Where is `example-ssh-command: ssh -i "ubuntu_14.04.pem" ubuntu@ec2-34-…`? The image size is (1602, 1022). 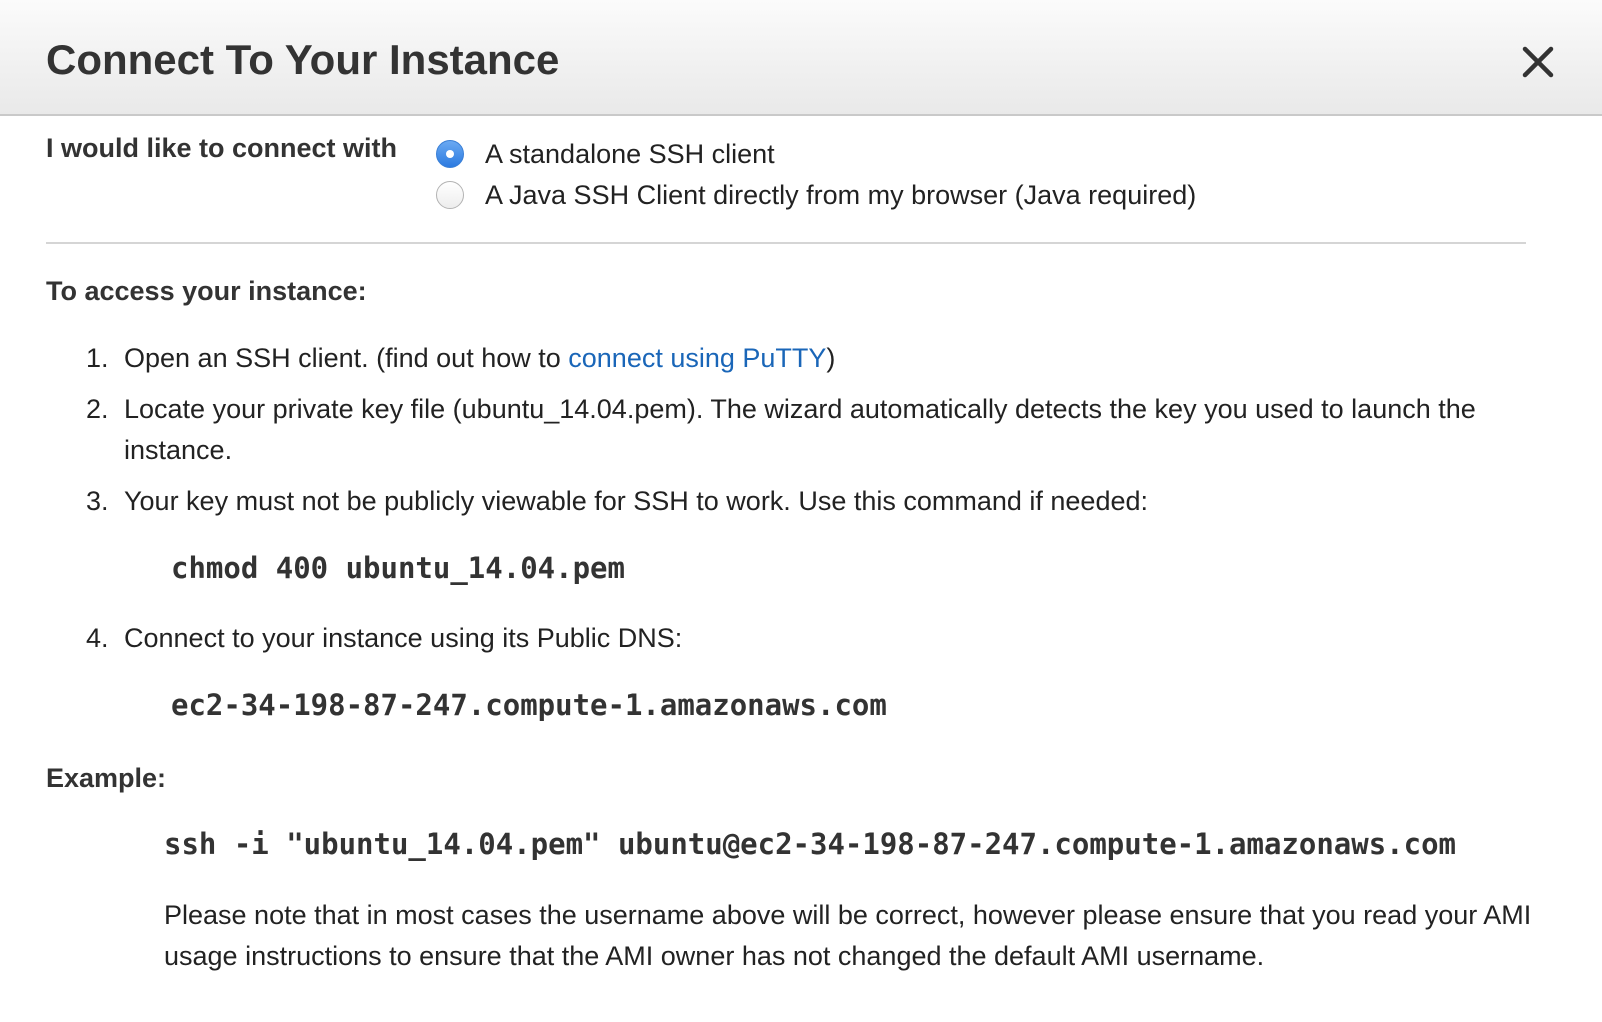
example-ssh-command: ssh -i "ubuntu_14.04.pem" ubuntu@ec2-34-… is located at coordinates (810, 844).